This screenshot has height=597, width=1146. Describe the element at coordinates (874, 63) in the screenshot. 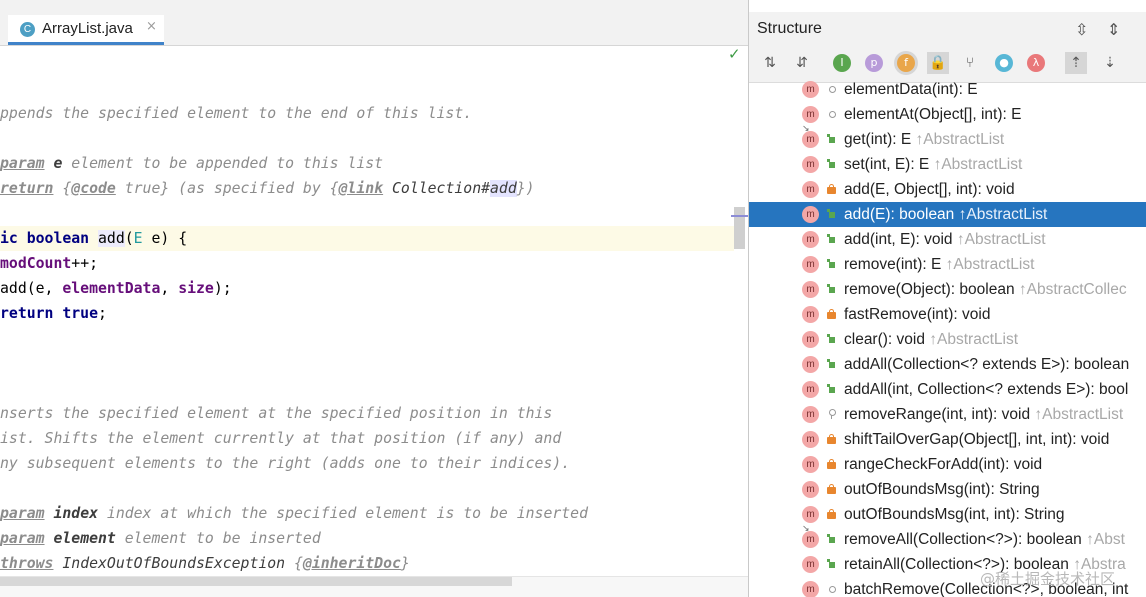

I see `show-properties-icon: p` at that location.